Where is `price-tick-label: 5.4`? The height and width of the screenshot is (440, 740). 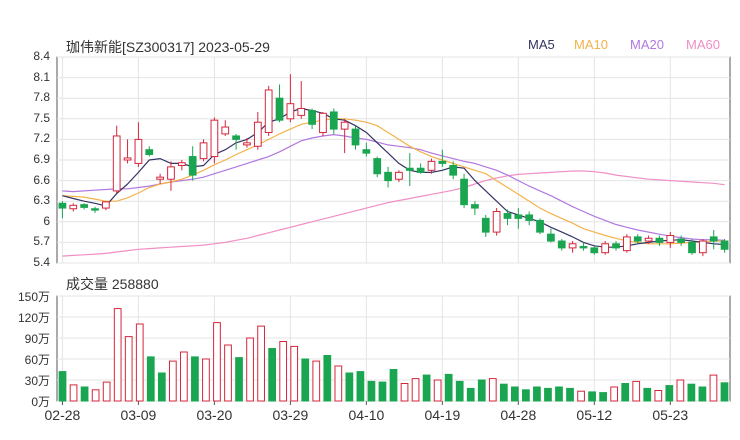
price-tick-label: 5.4 is located at coordinates (41, 262).